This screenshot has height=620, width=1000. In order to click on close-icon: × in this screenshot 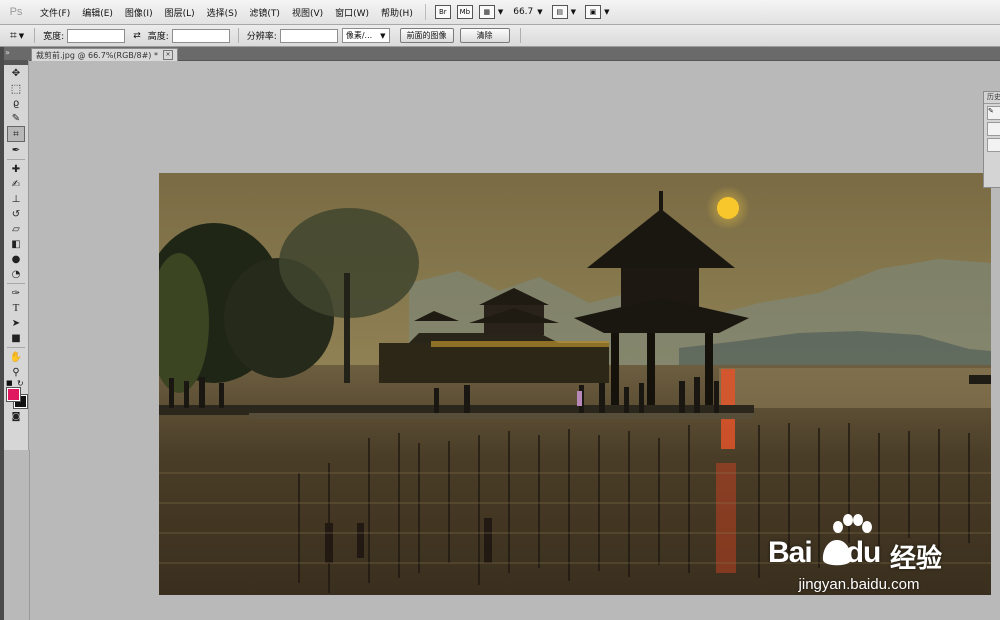, I will do `click(167, 55)`.